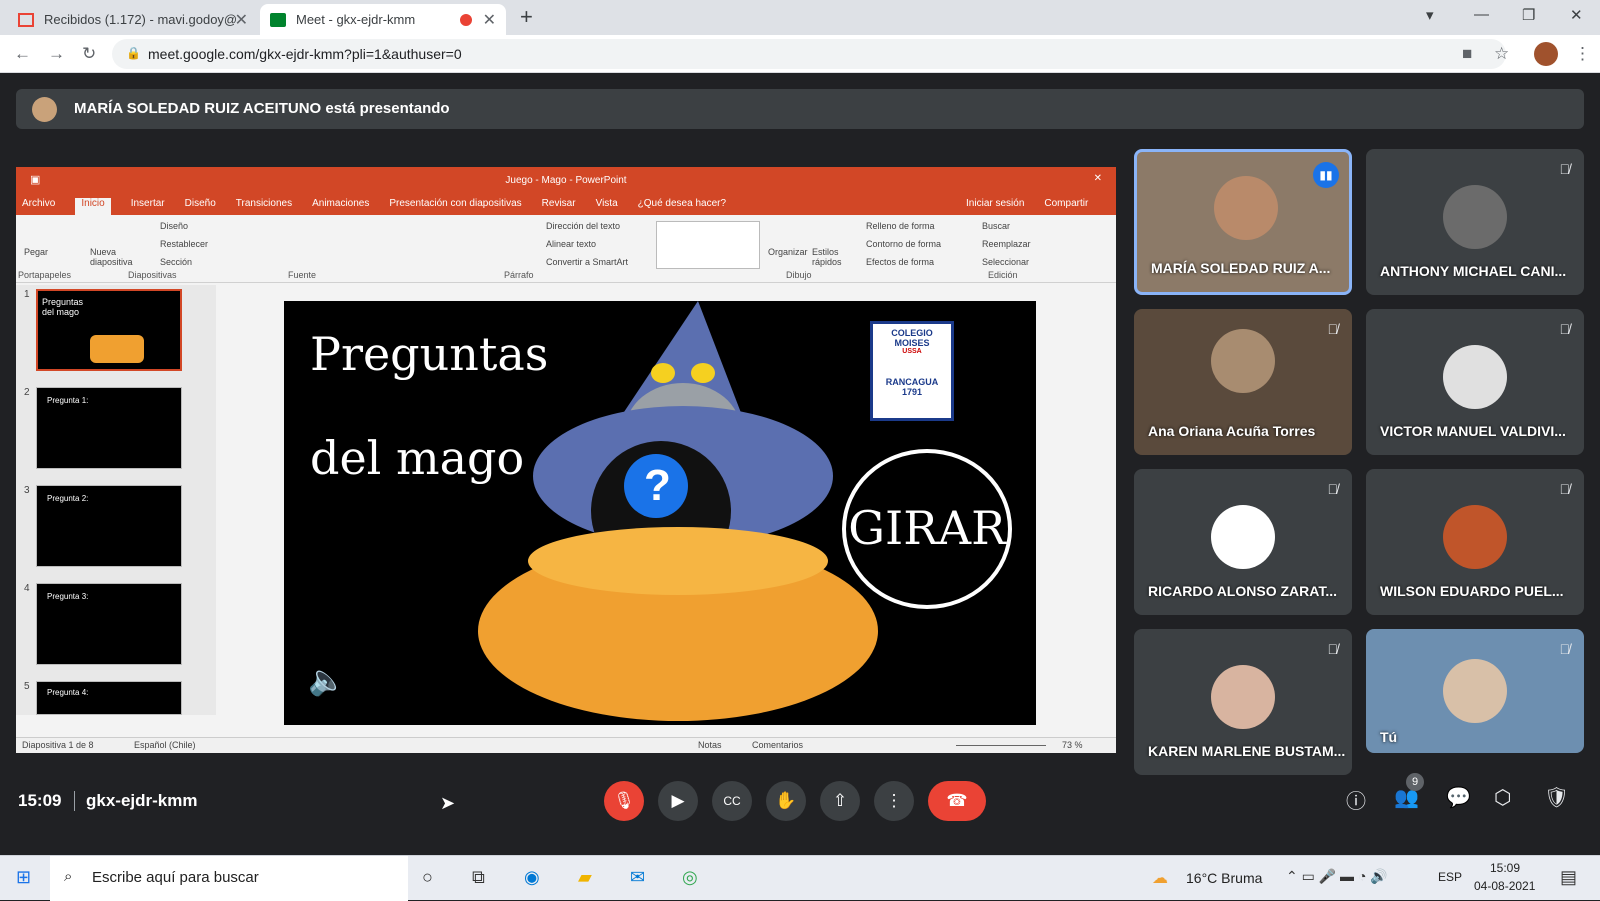  What do you see at coordinates (383, 19) in the screenshot?
I see `tab-meet: Meet - gkx-ejdr-kmm ✕` at bounding box center [383, 19].